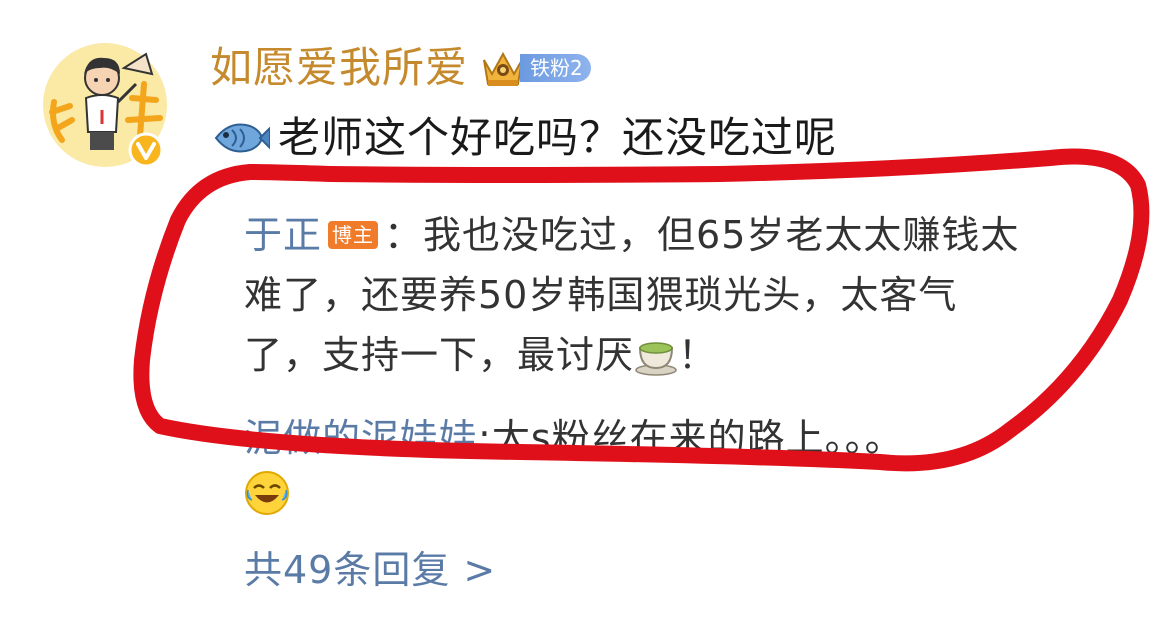 The width and height of the screenshot is (1168, 638). What do you see at coordinates (370, 570) in the screenshot?
I see `more-replies-link: 共49条回复 >` at bounding box center [370, 570].